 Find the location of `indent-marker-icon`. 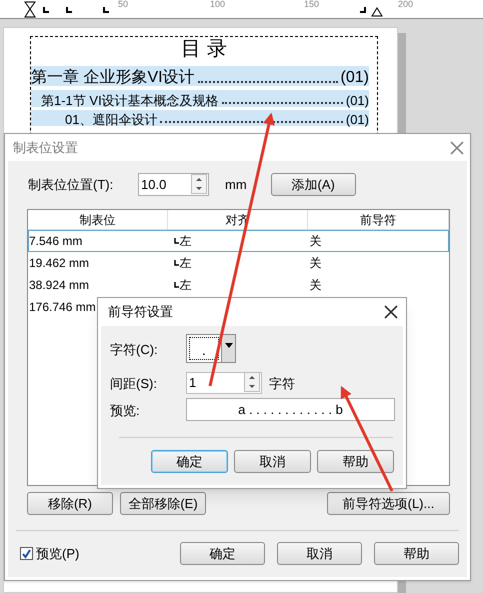

indent-marker-icon is located at coordinates (30, 9).